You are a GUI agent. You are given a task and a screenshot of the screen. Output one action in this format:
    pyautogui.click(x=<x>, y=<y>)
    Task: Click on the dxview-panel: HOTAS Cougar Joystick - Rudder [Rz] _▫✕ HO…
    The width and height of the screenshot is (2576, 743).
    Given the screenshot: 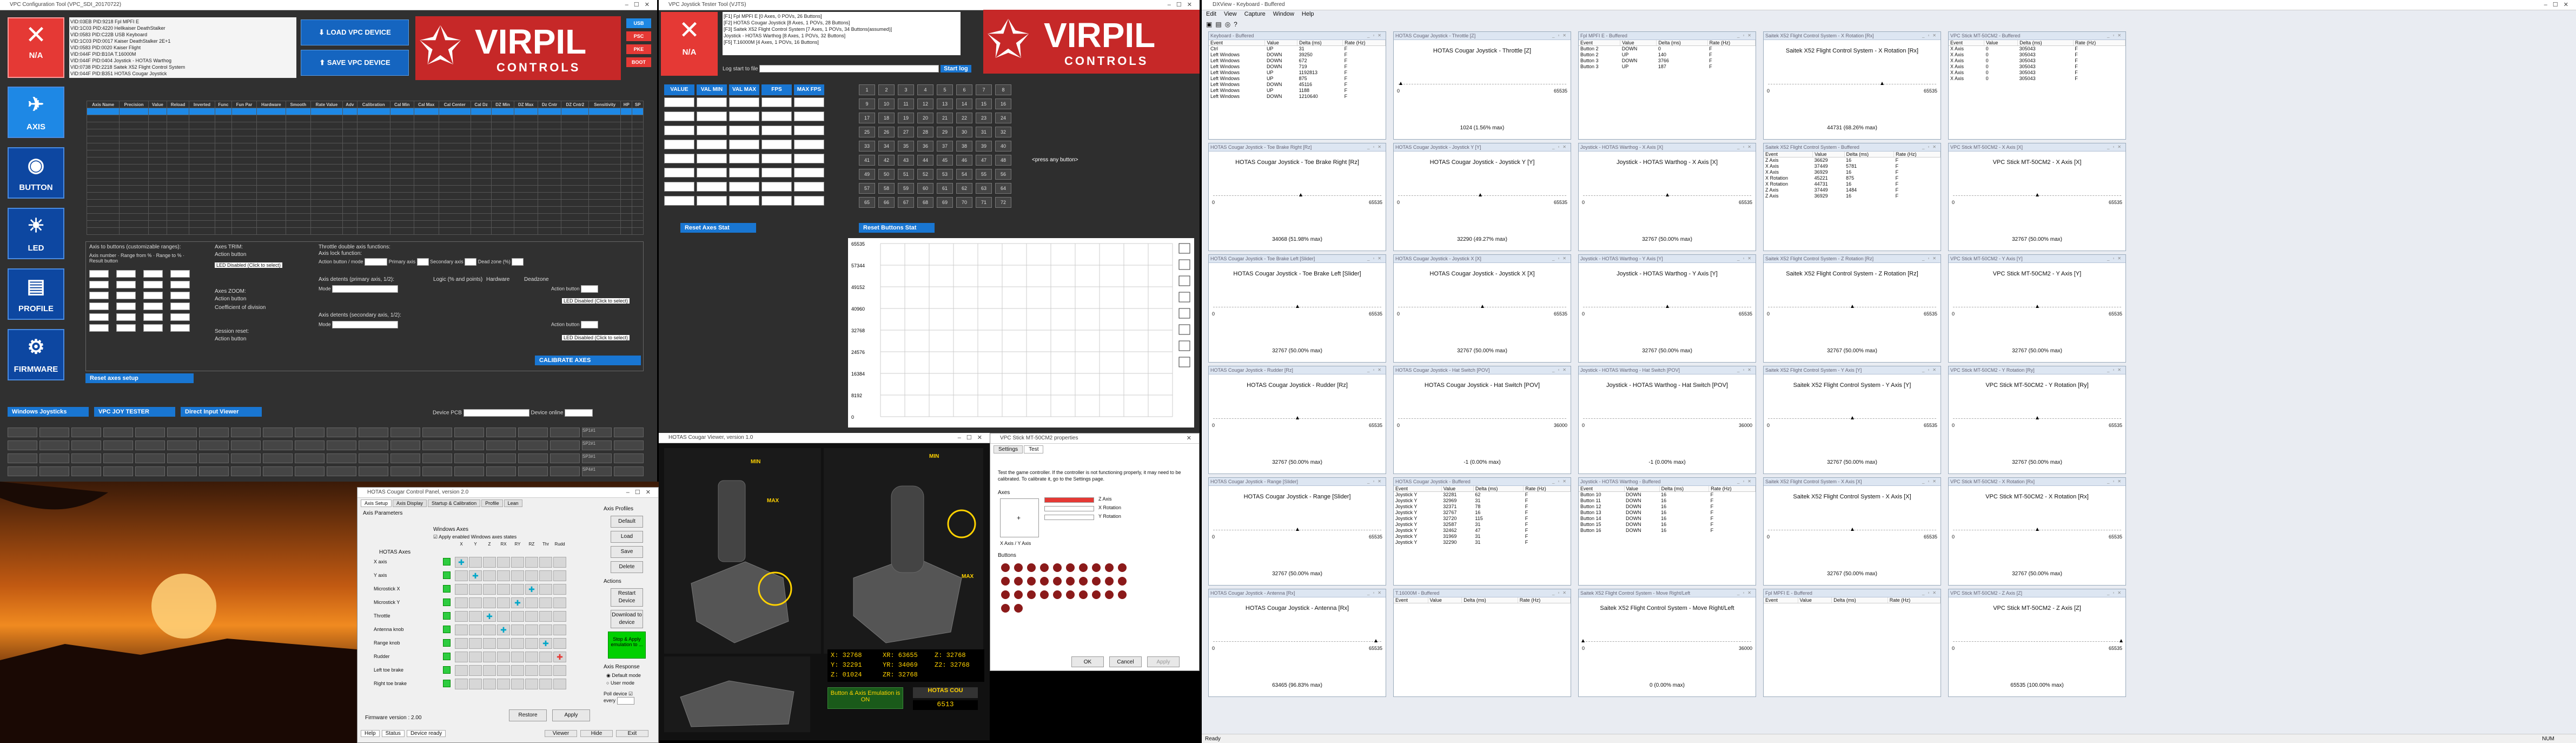 What is the action you would take?
    pyautogui.click(x=1297, y=420)
    